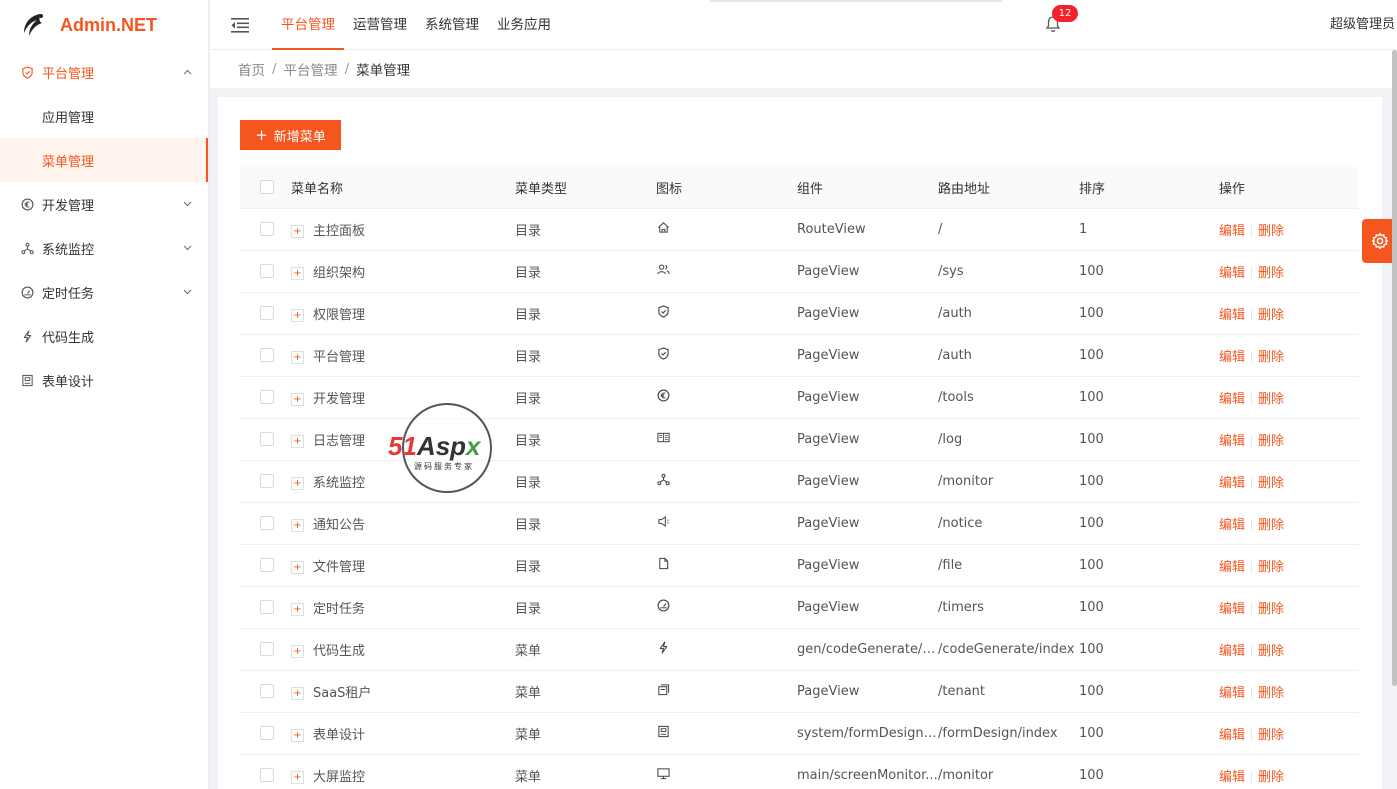 The width and height of the screenshot is (1397, 789). Describe the element at coordinates (663, 353) in the screenshot. I see `shield-icon` at that location.